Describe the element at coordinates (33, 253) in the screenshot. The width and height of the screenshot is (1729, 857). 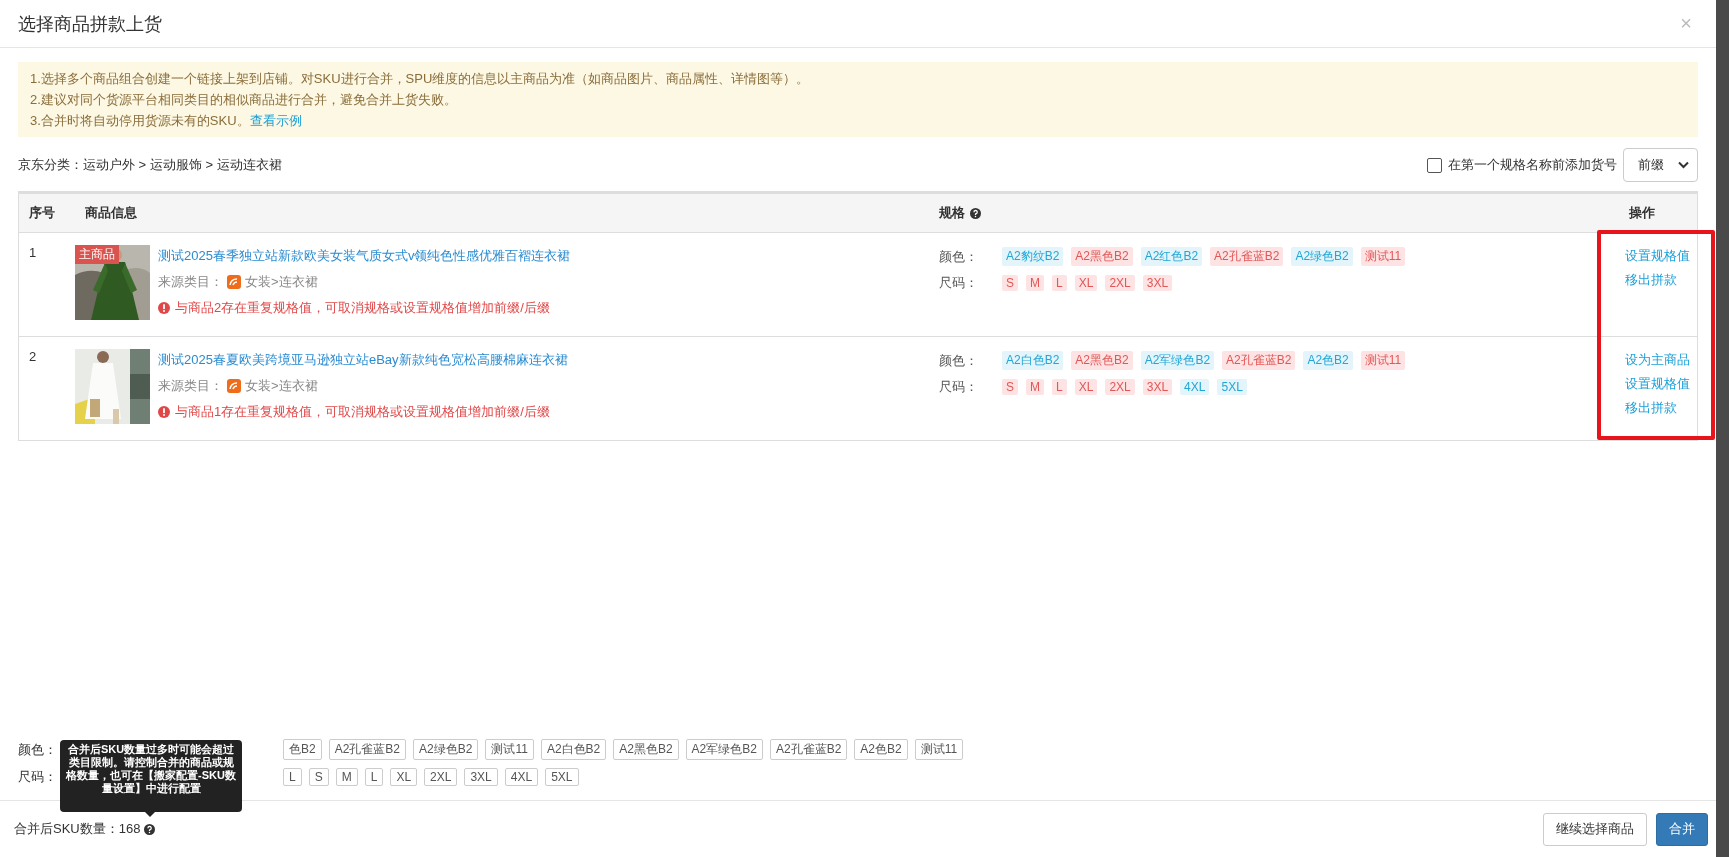
I see `row-number: 1` at that location.